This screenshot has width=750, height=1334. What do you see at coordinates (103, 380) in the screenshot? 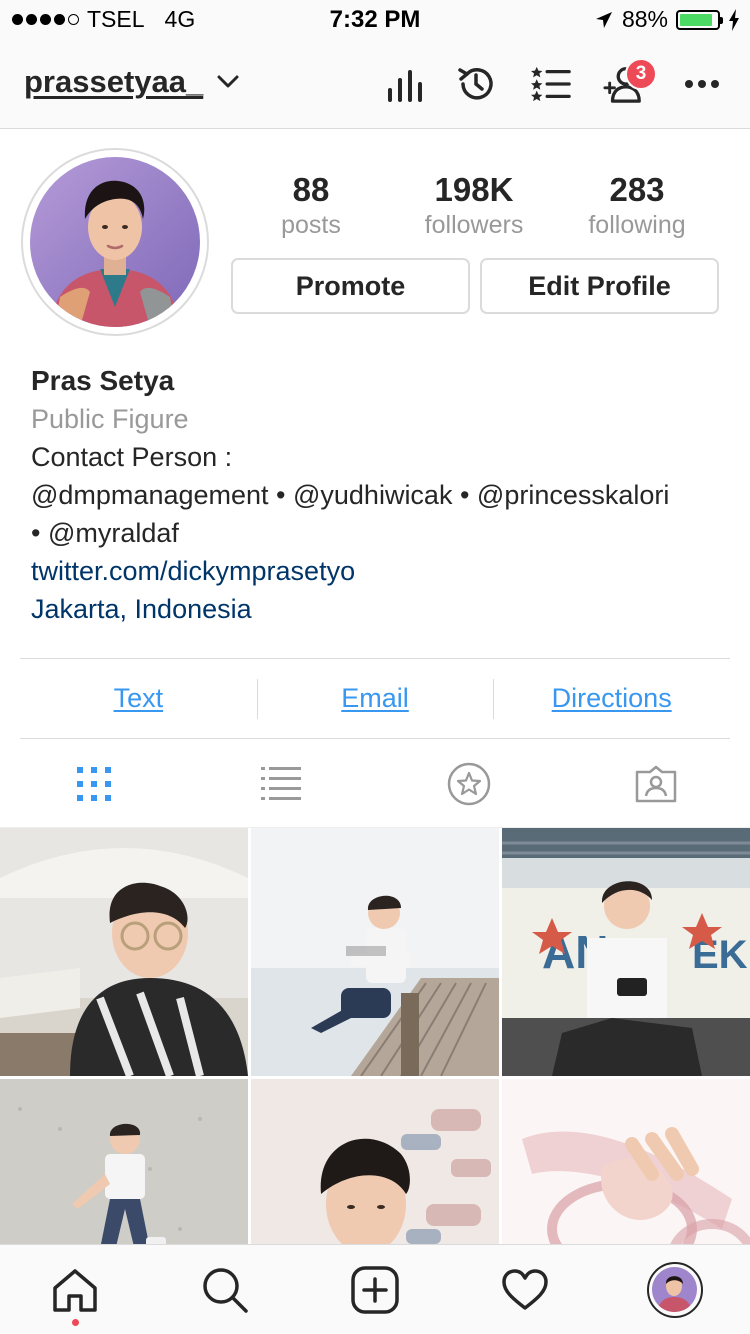
I see `profile-name: Pras Setya` at bounding box center [103, 380].